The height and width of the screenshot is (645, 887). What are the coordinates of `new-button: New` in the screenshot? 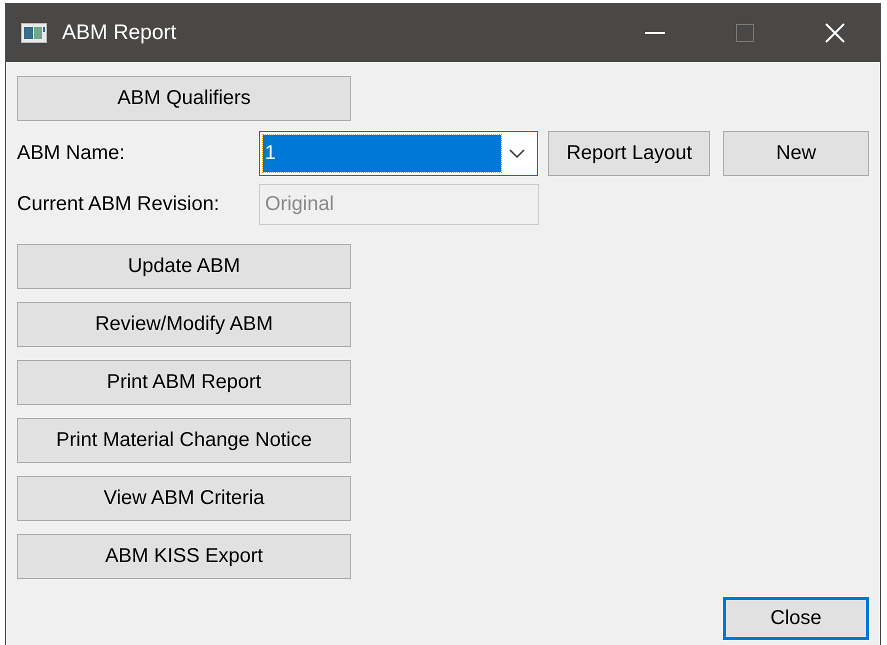 It's located at (796, 153).